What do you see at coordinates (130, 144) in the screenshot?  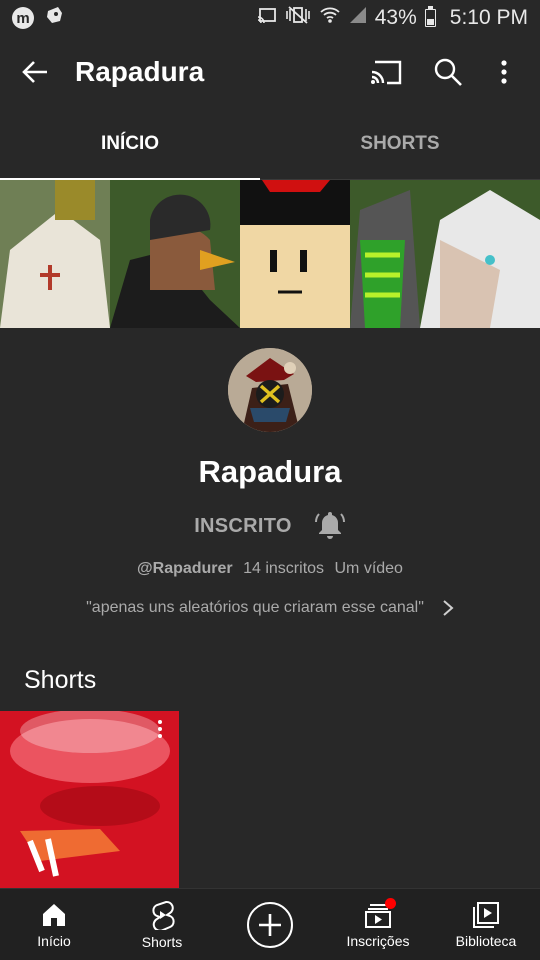 I see `tab-inicio: INÍCIO` at bounding box center [130, 144].